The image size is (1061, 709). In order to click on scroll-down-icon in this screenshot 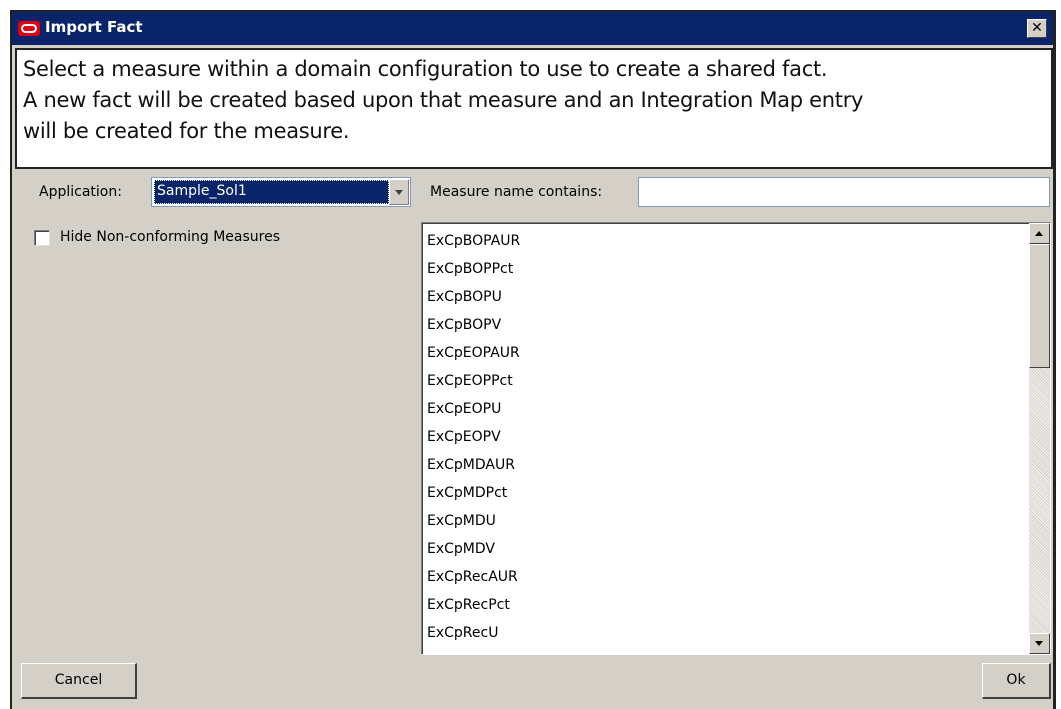, I will do `click(1039, 643)`.